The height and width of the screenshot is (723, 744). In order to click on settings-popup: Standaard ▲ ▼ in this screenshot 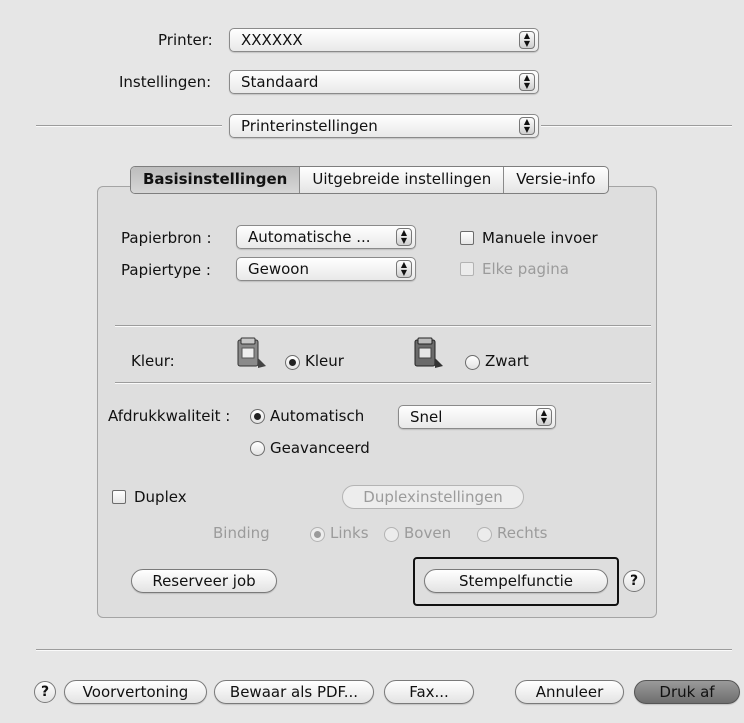, I will do `click(384, 82)`.